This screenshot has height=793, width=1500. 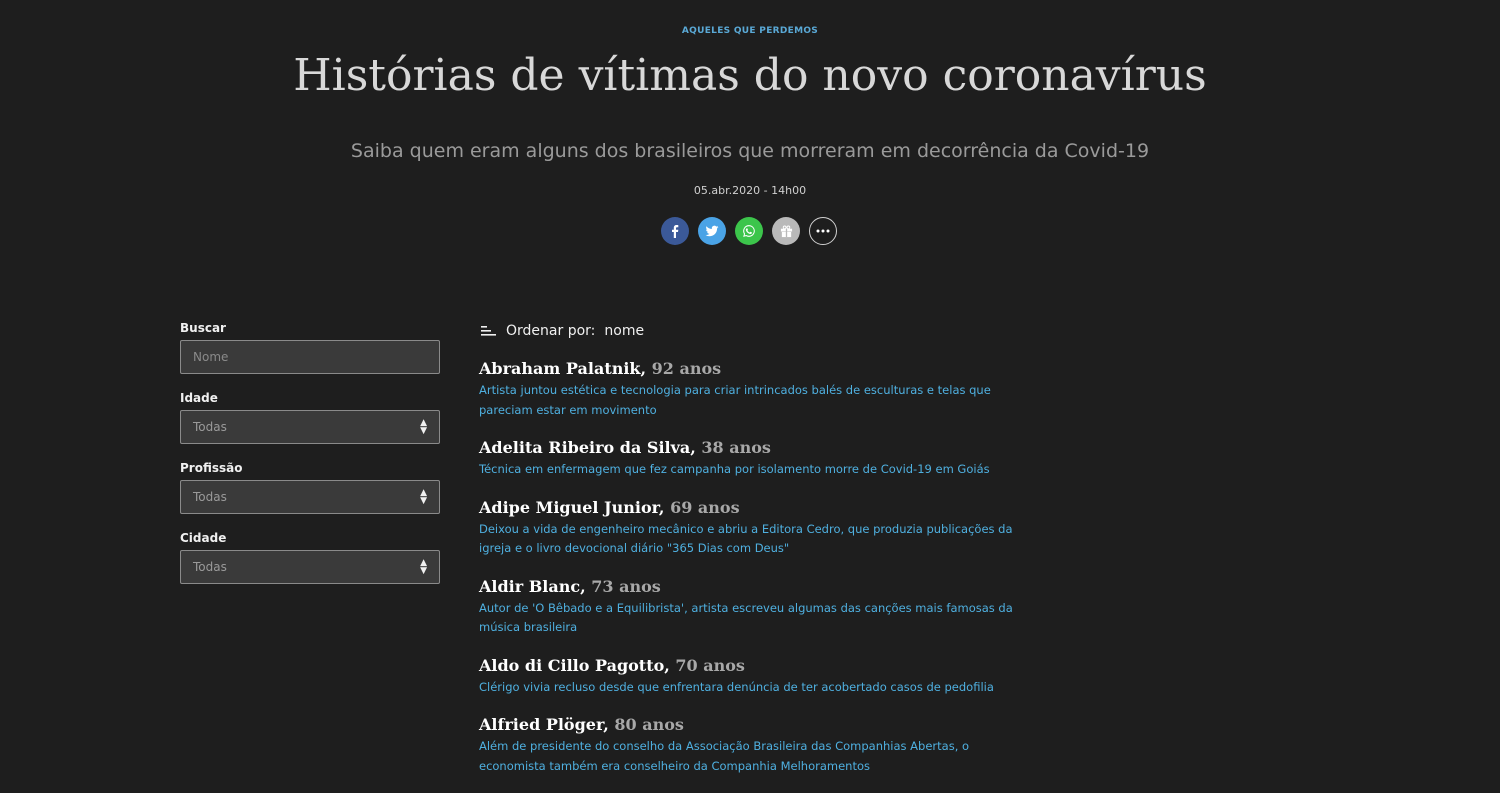 What do you see at coordinates (624, 331) in the screenshot?
I see `sort-value: nome` at bounding box center [624, 331].